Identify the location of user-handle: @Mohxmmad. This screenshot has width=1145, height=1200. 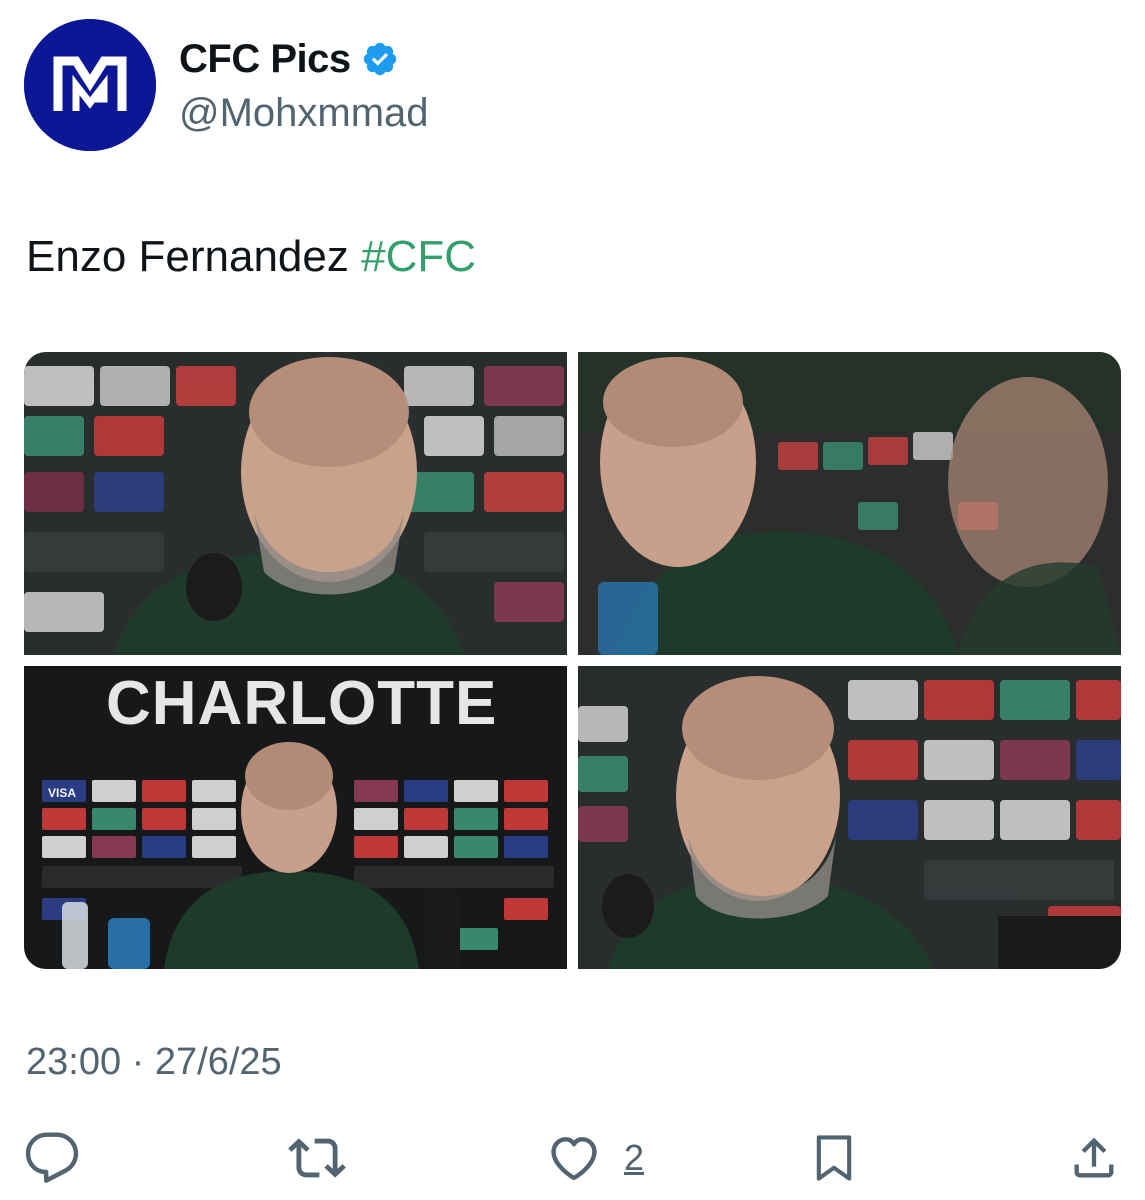
(304, 113).